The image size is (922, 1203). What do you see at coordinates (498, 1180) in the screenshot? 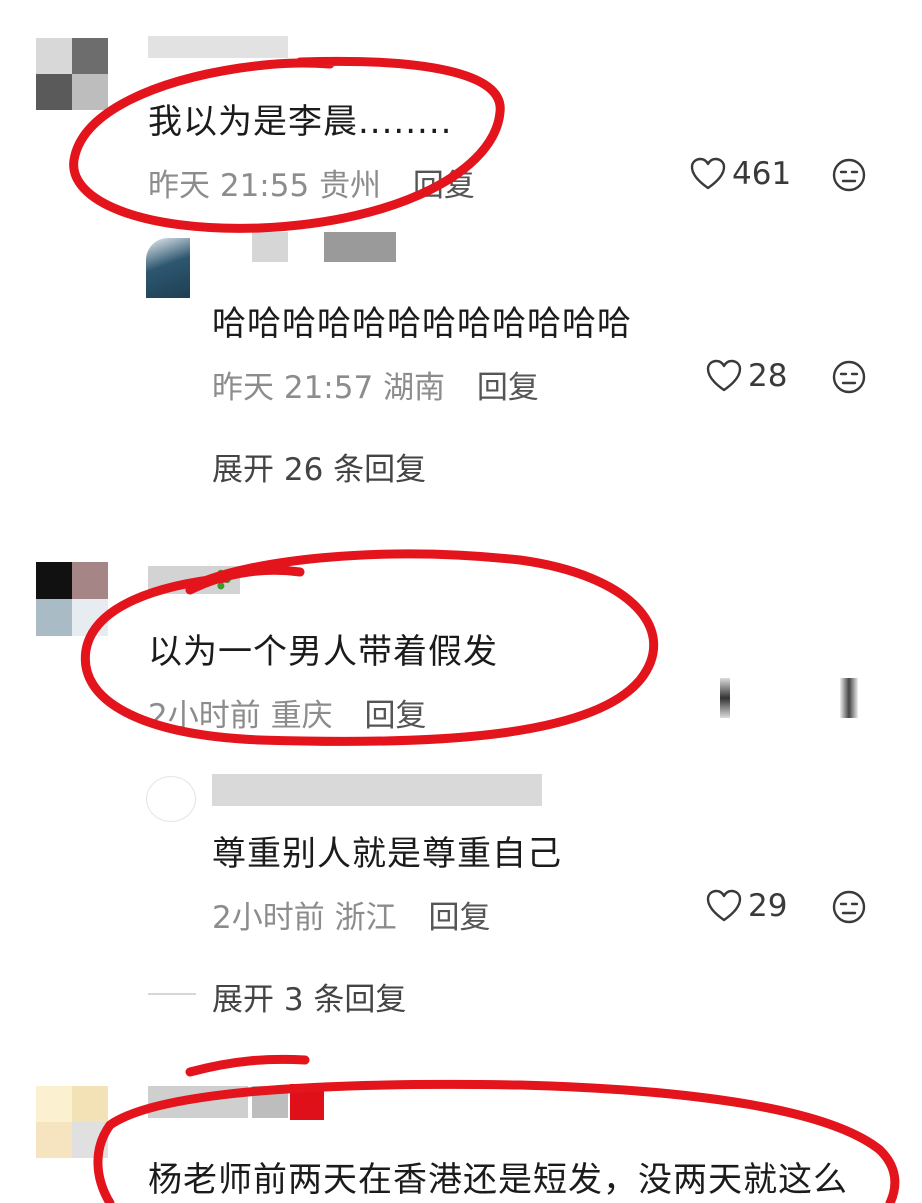
I see `comment-text: 杨老师前两天在香港还是短发，没两天就这么` at bounding box center [498, 1180].